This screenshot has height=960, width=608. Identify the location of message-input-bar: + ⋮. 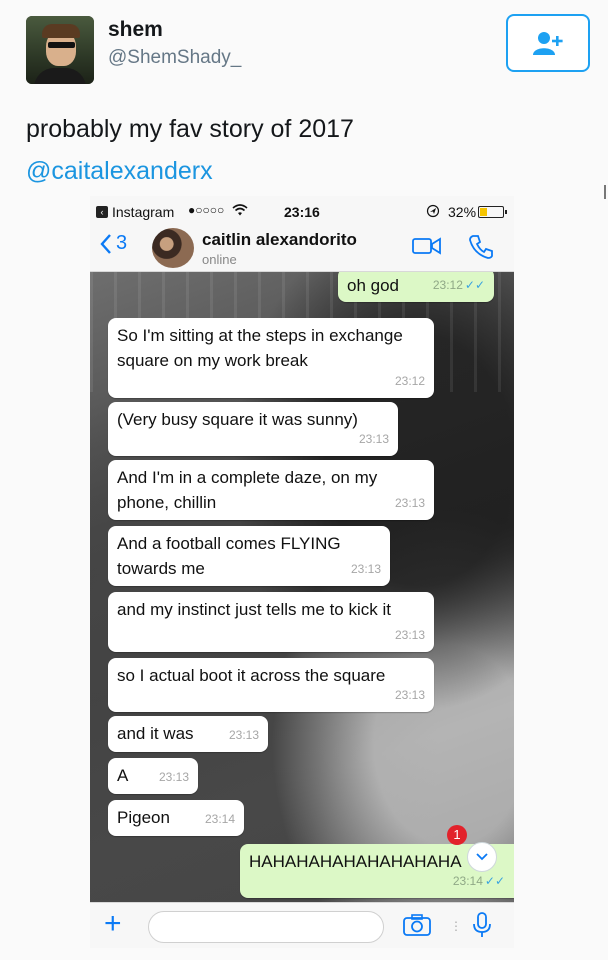
(302, 925).